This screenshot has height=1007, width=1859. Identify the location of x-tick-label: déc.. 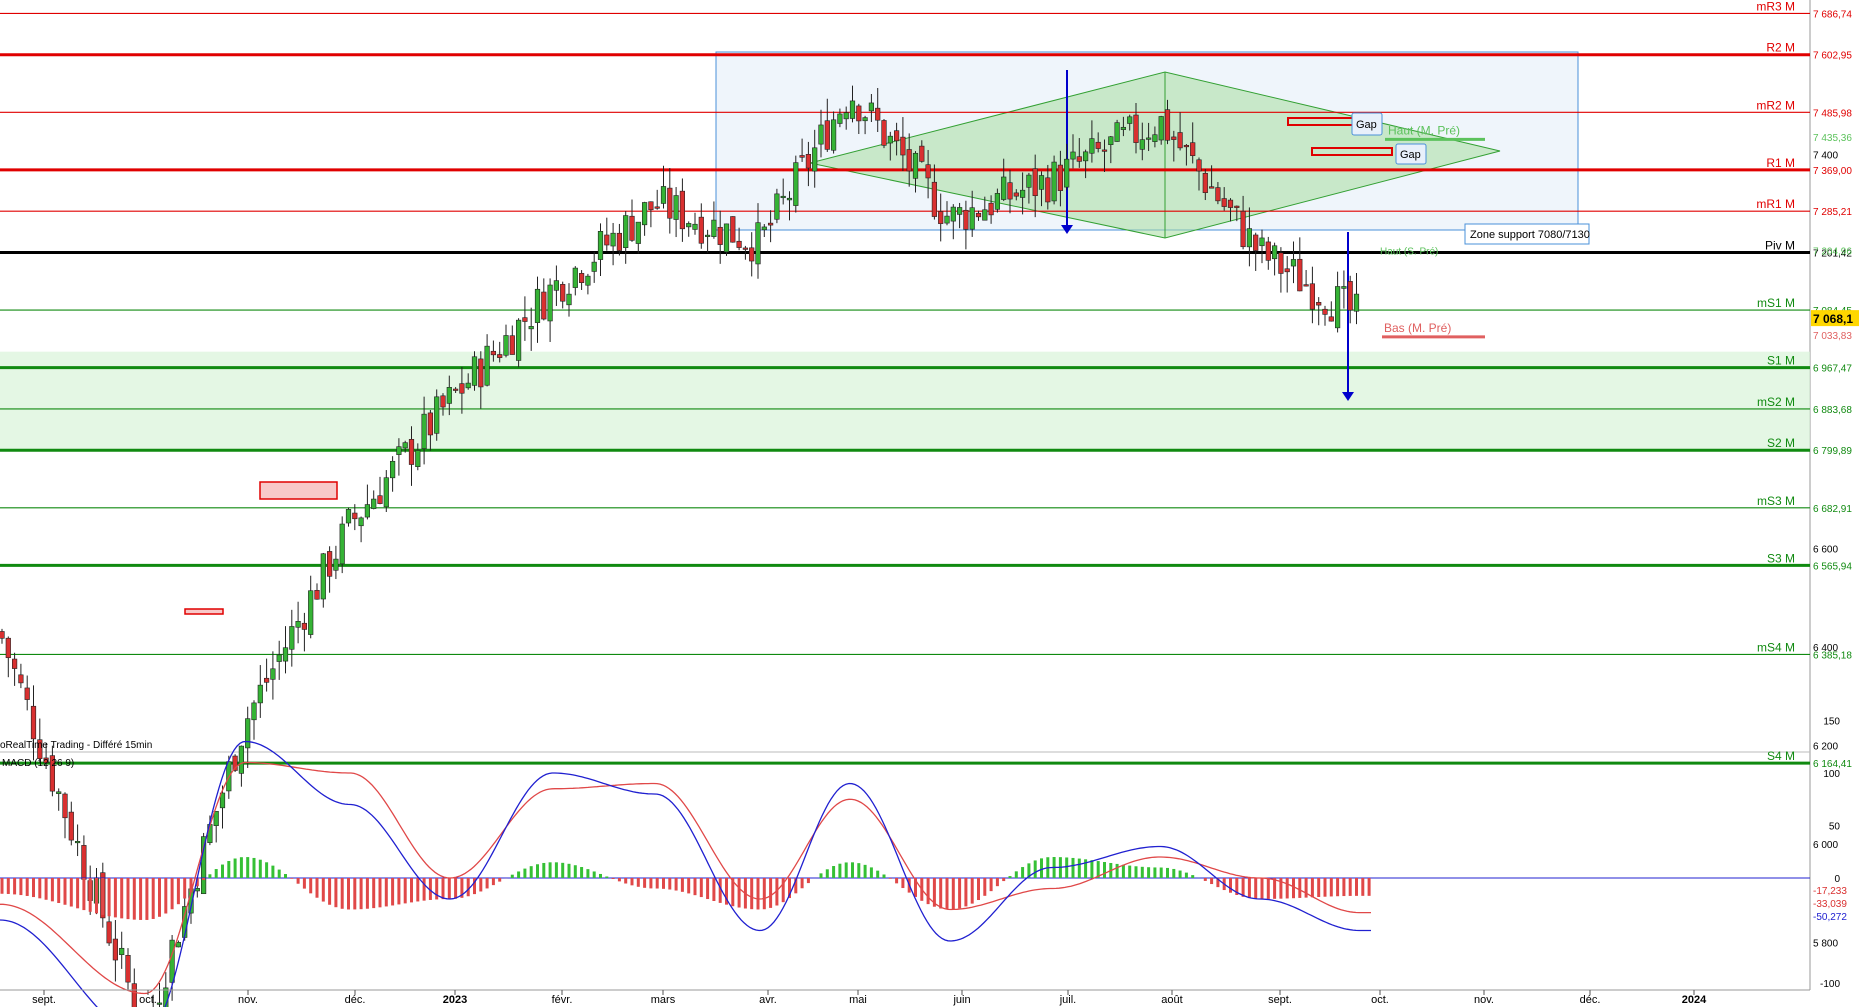
(1590, 1000).